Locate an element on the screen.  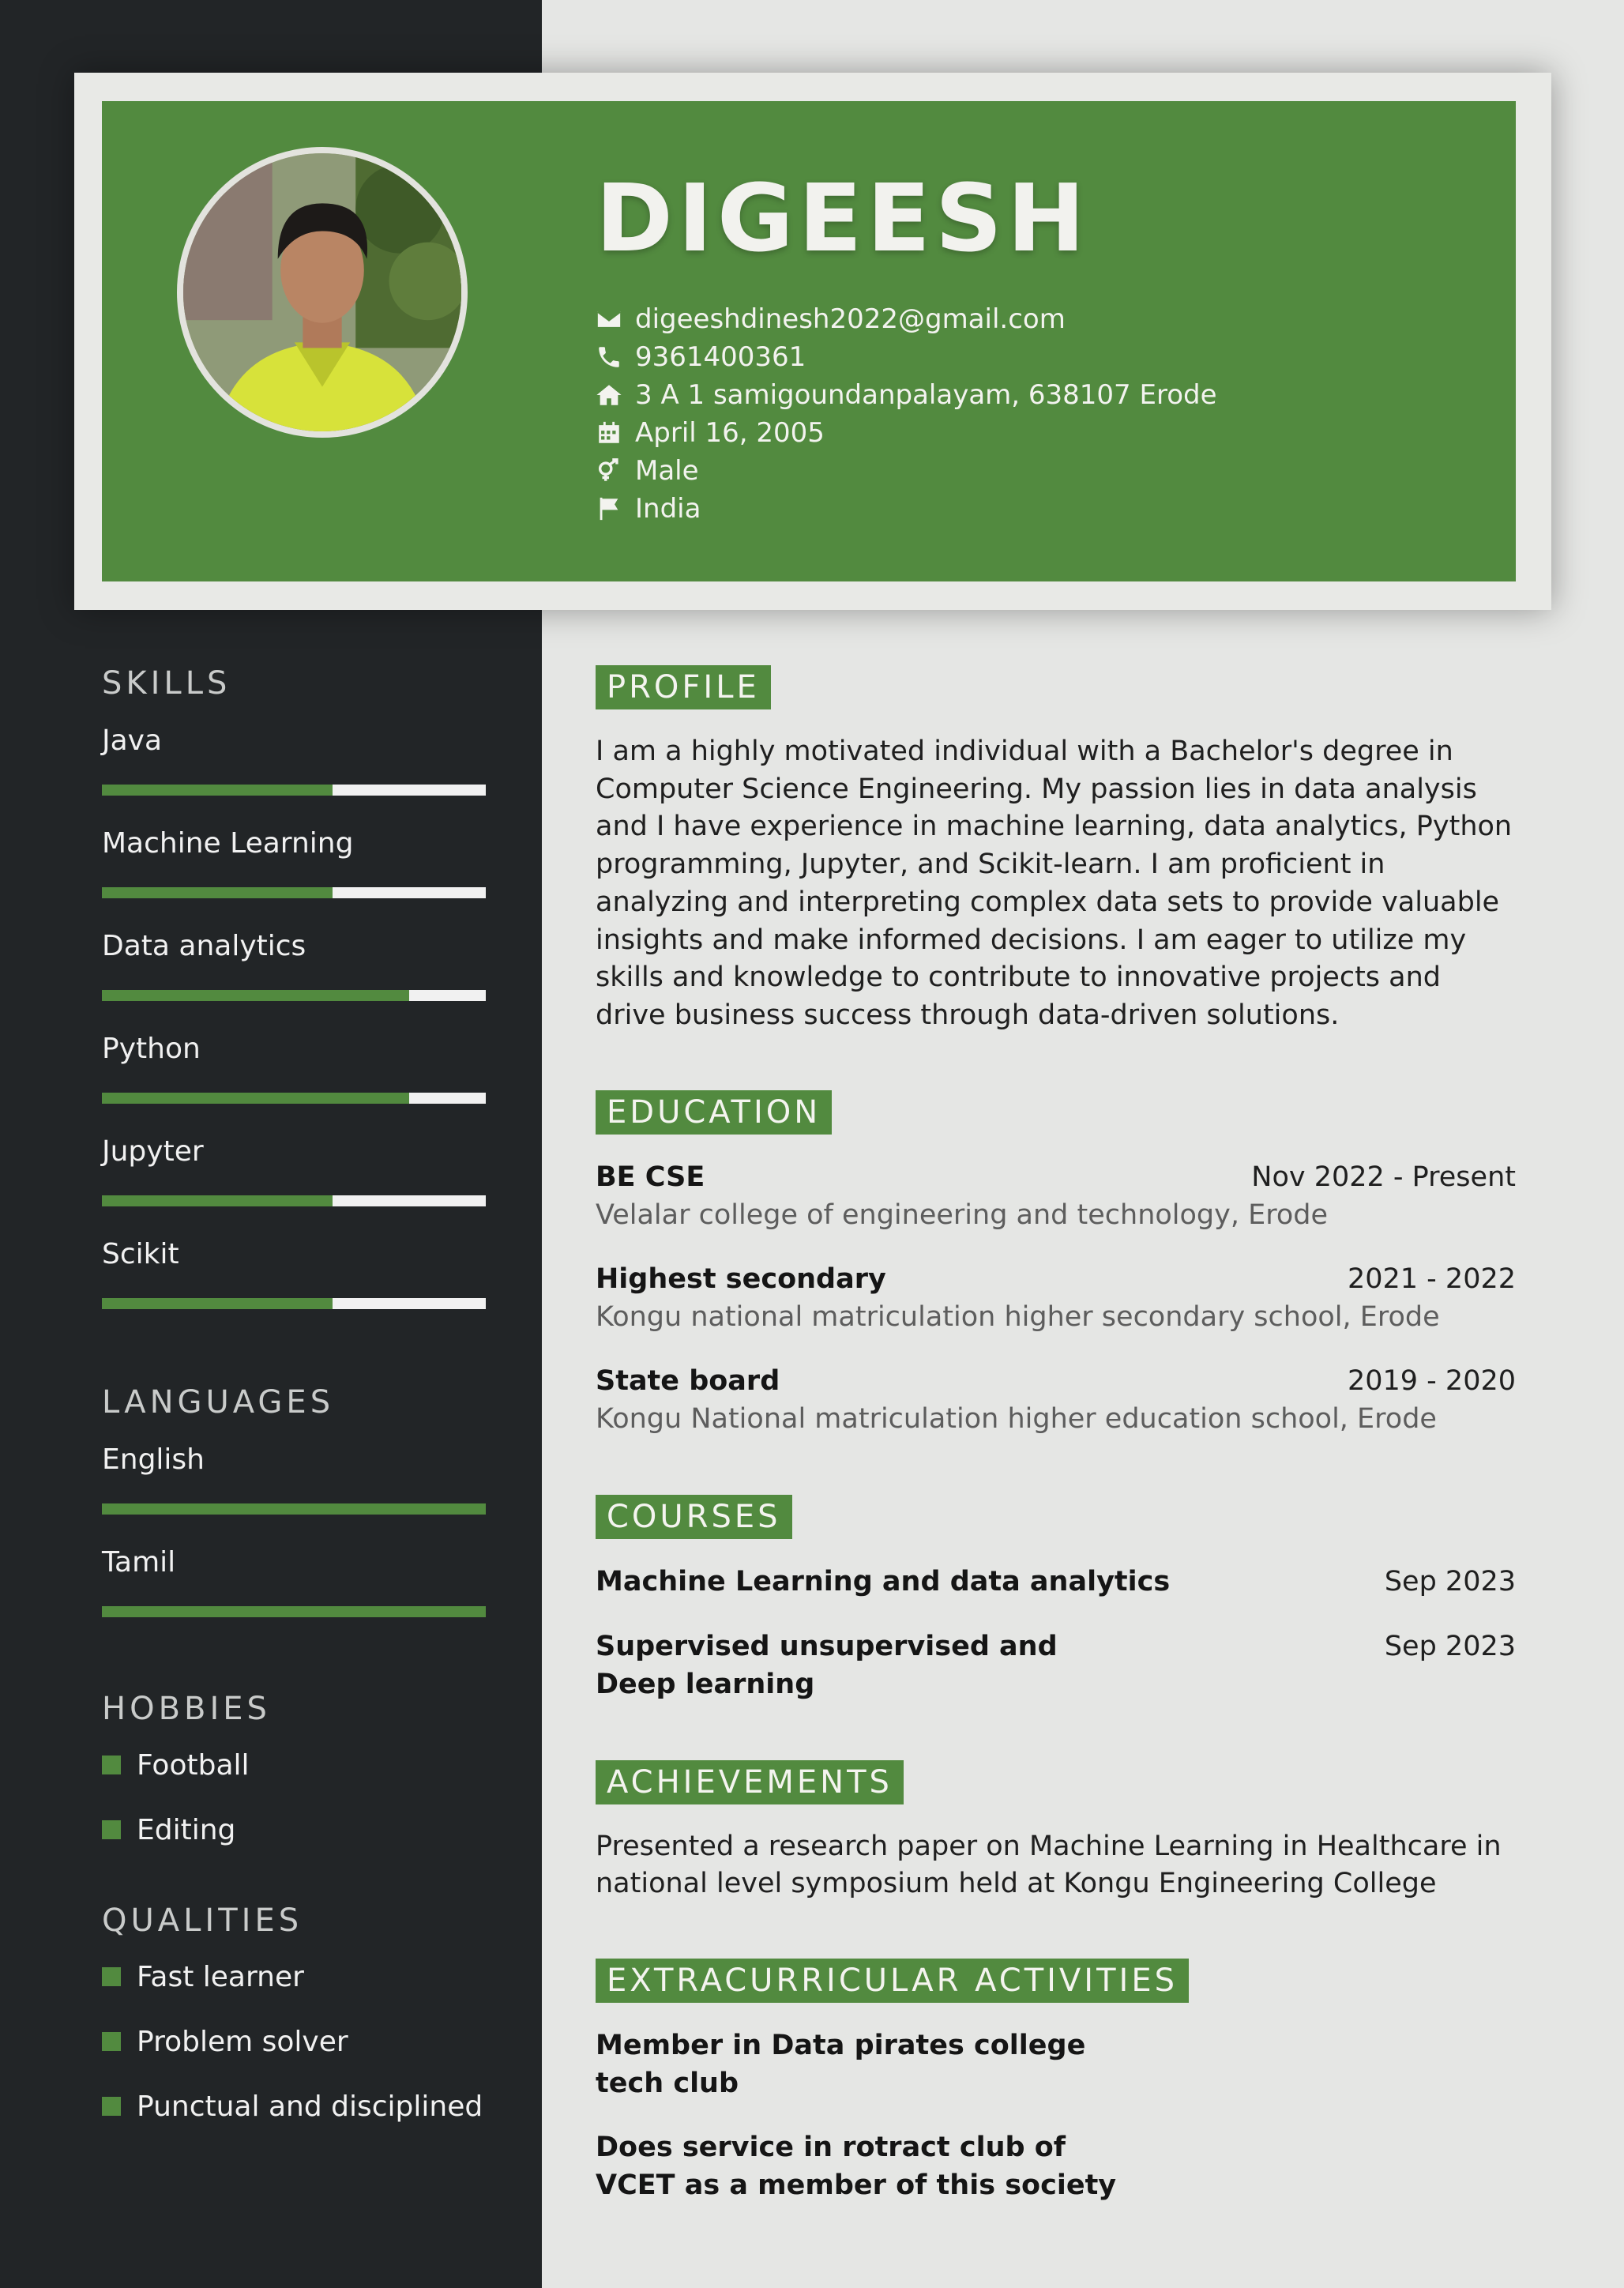
extracurricular-item: Member in Data pirates college tech club is located at coordinates (841, 2065).